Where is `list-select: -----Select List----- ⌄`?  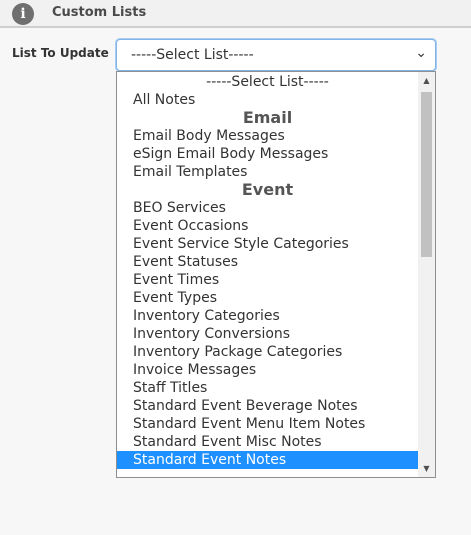 list-select: -----Select List----- ⌄ is located at coordinates (276, 55).